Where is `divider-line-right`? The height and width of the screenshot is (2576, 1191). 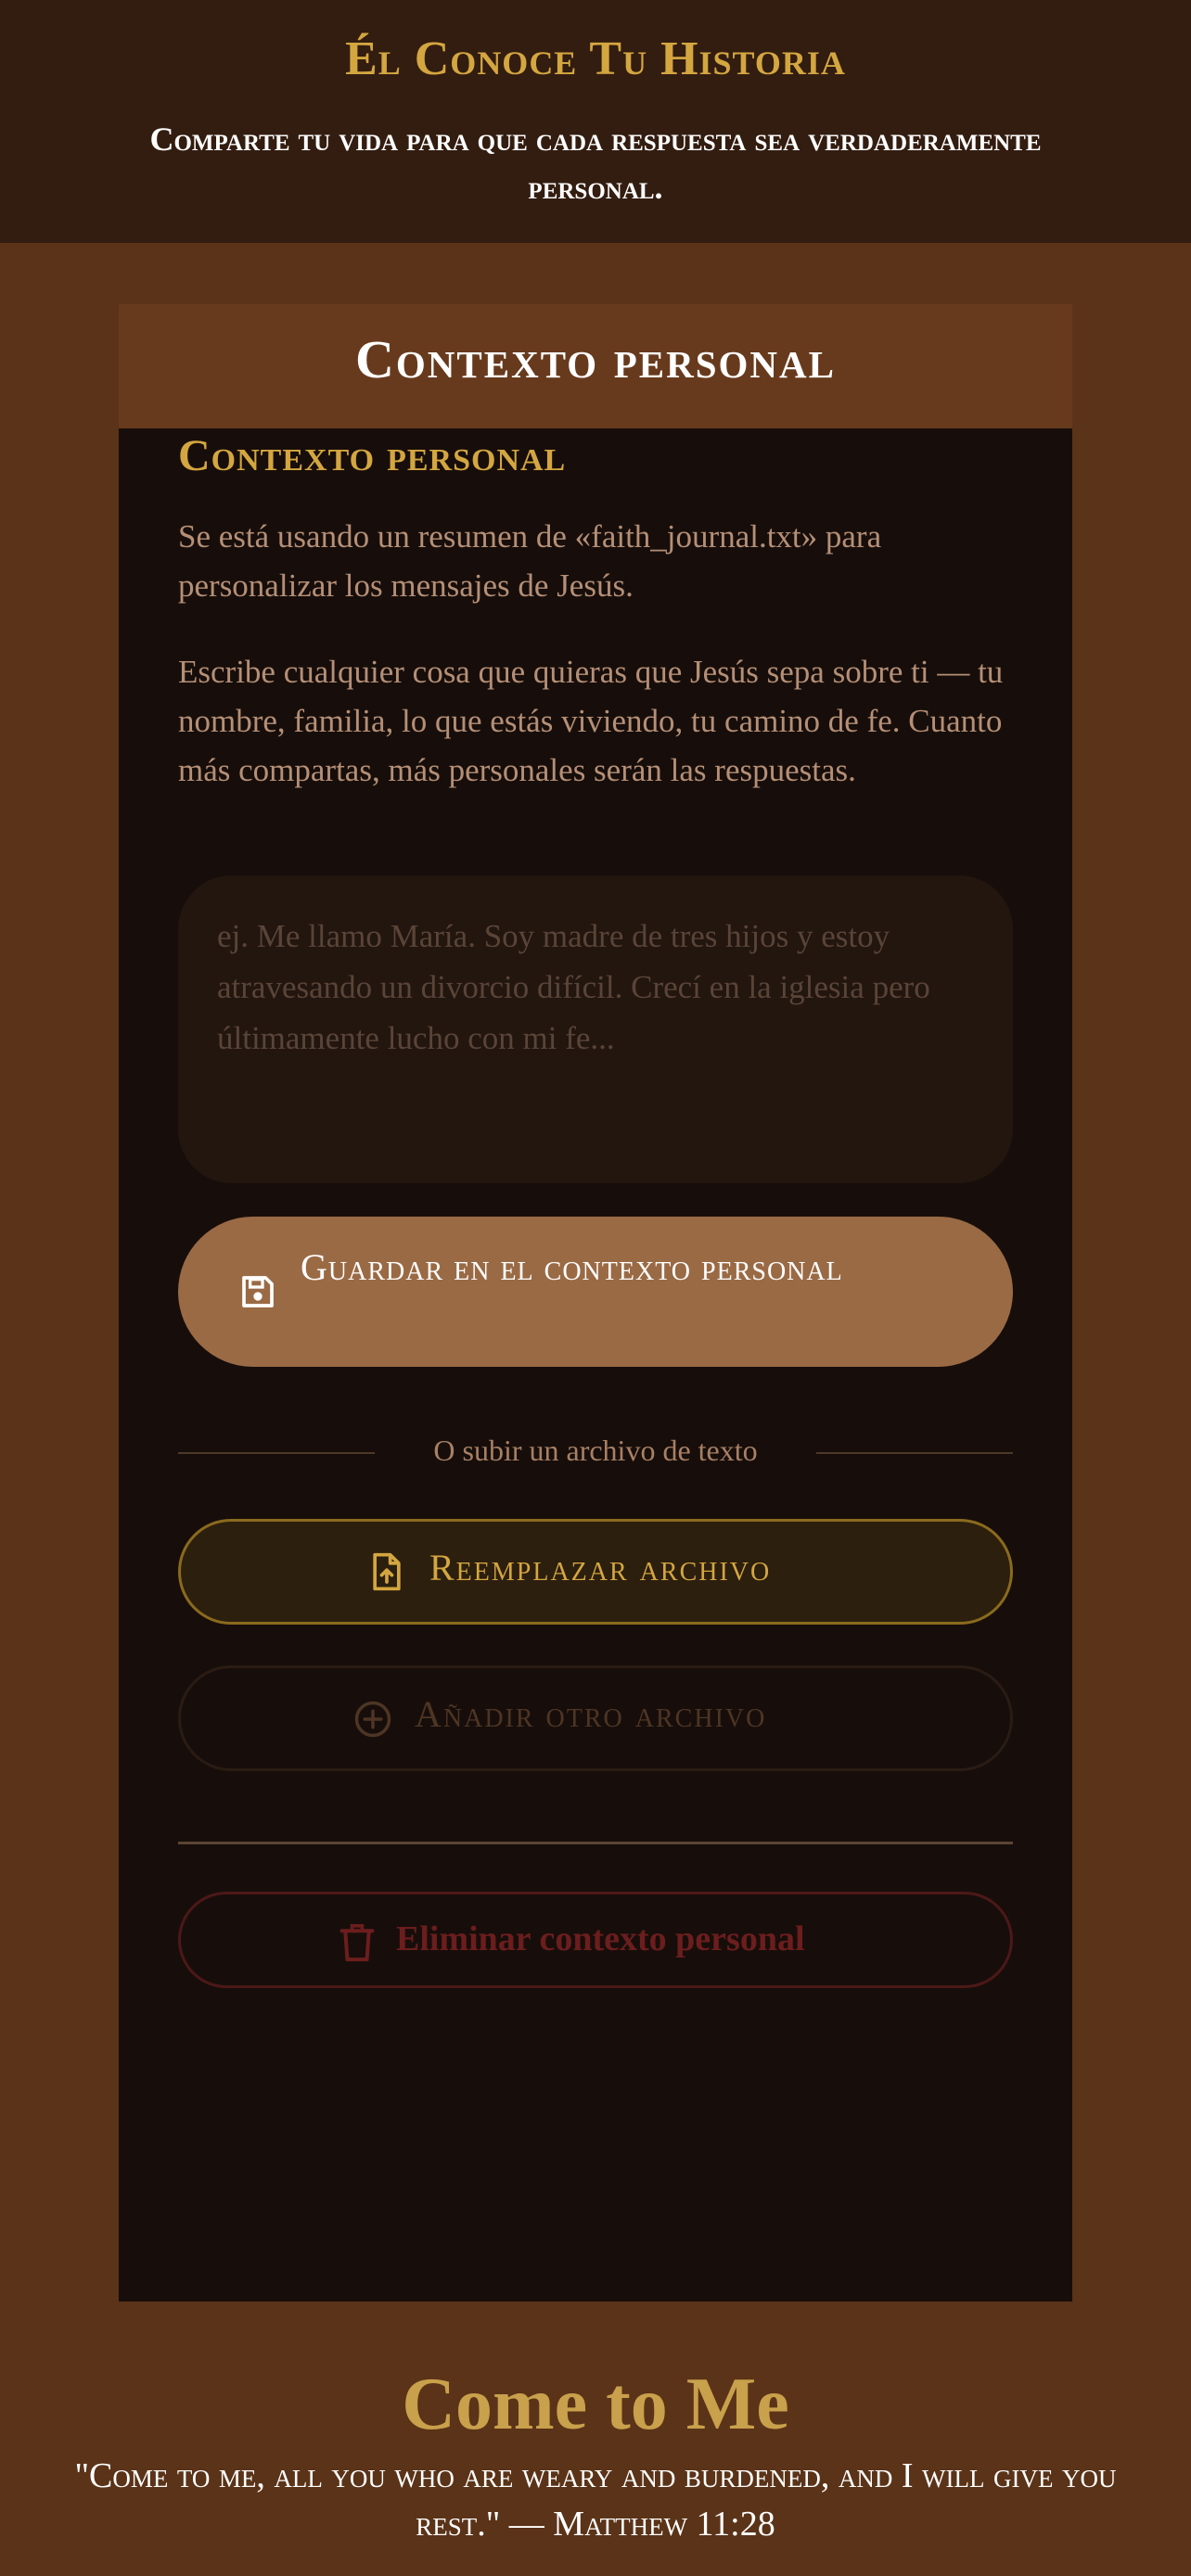 divider-line-right is located at coordinates (914, 1453).